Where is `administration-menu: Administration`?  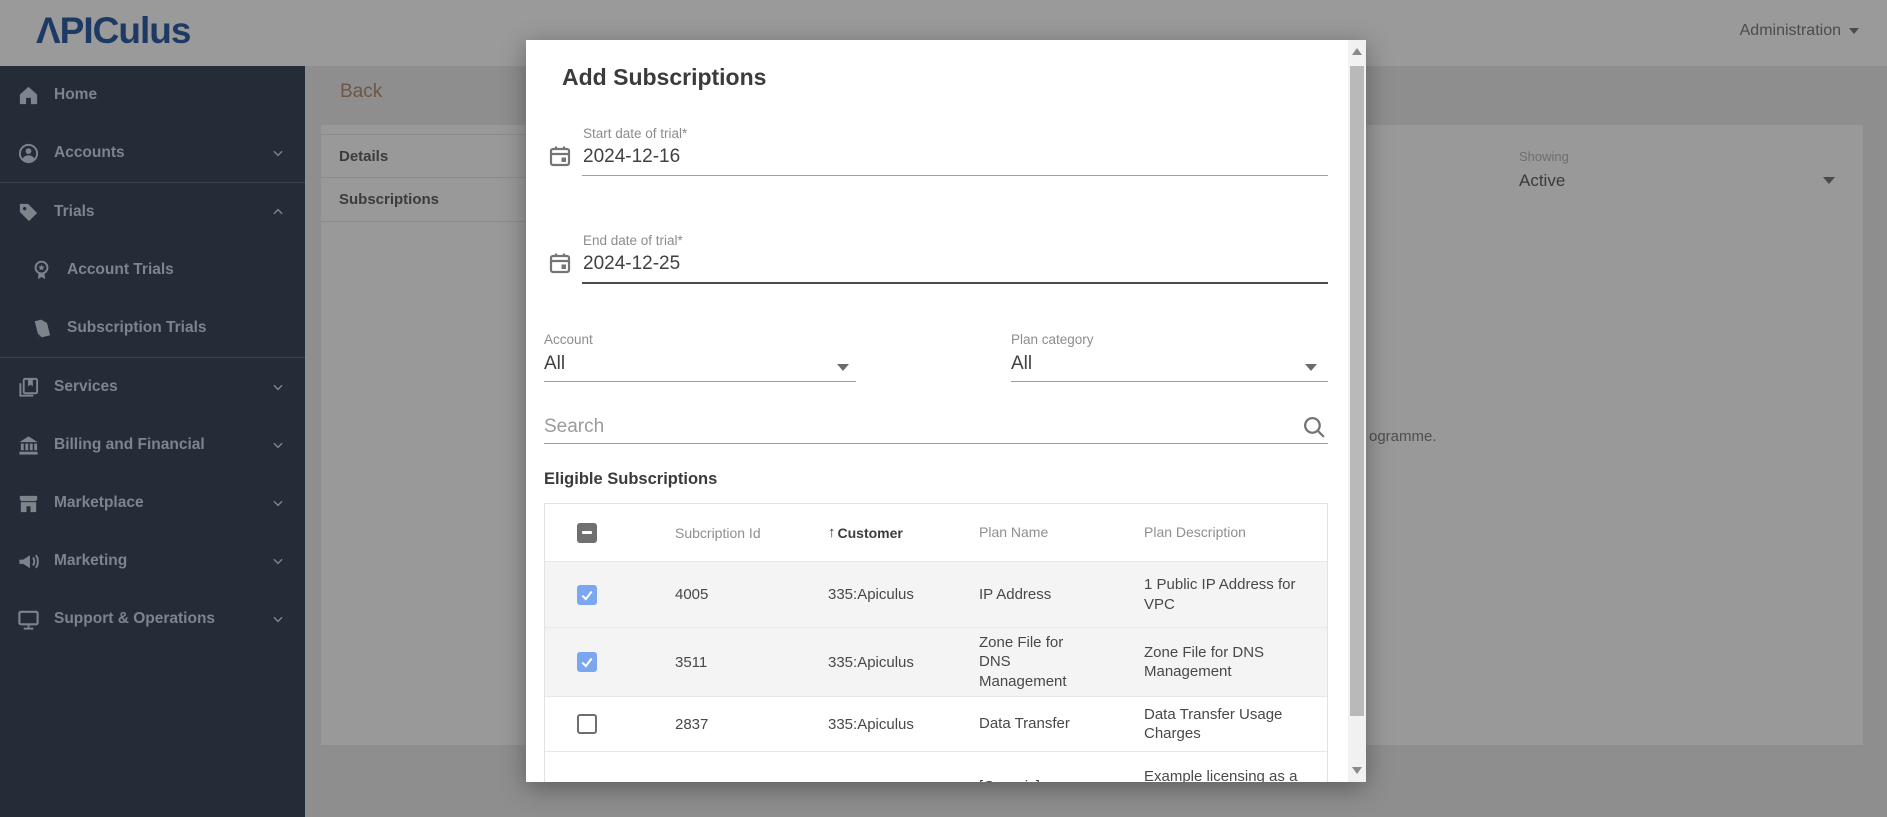
administration-menu: Administration is located at coordinates (1799, 31).